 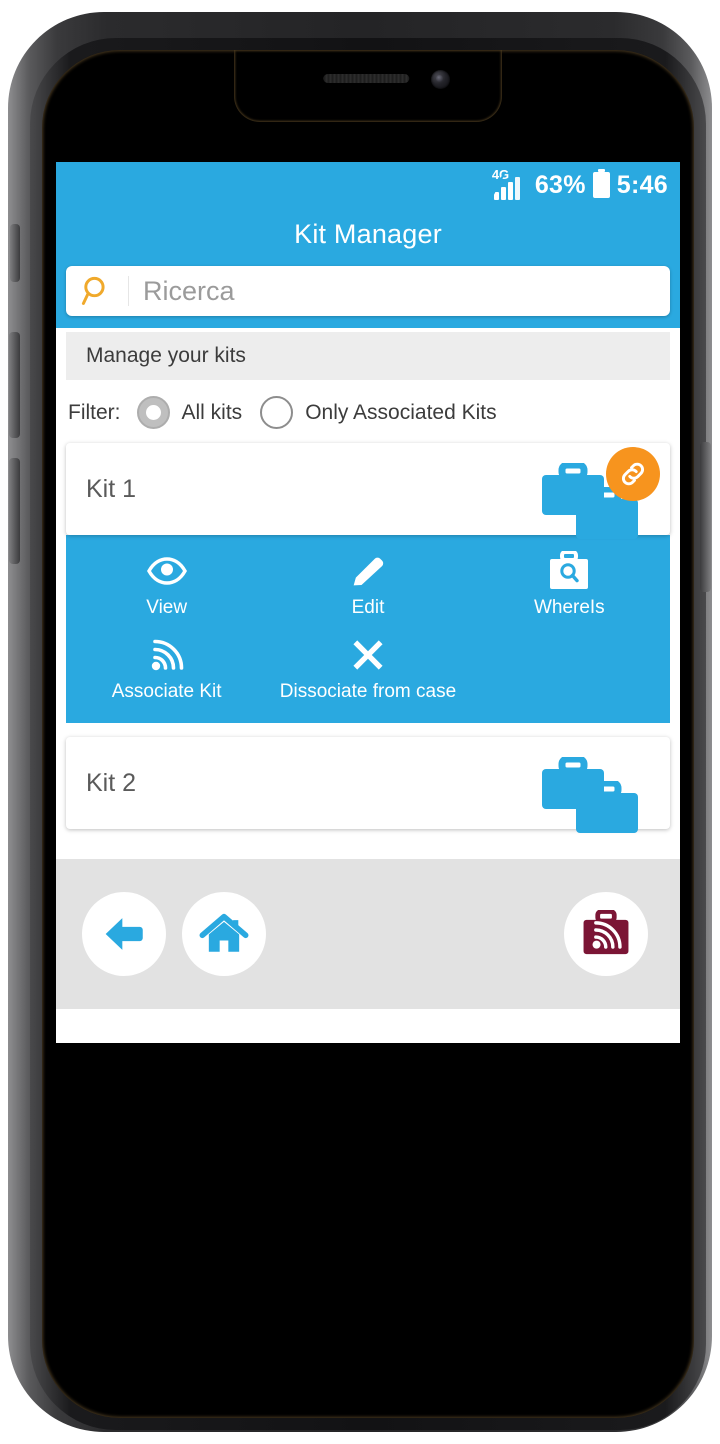 I want to click on page-title: Kit Manager, so click(x=368, y=233).